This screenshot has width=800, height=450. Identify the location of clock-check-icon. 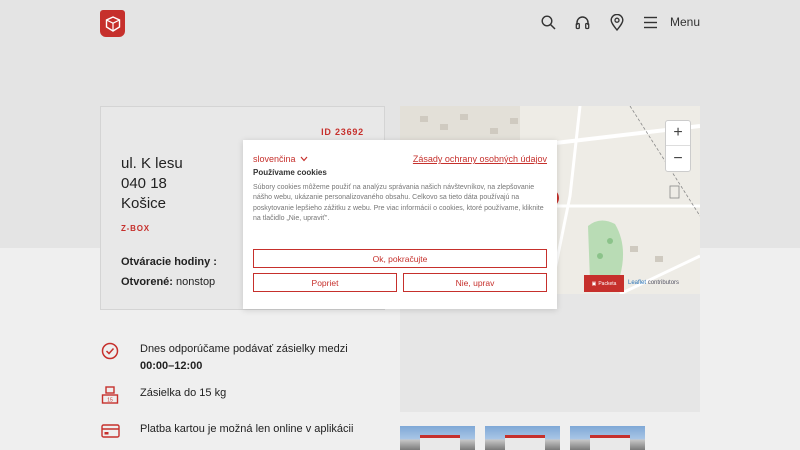
(110, 351).